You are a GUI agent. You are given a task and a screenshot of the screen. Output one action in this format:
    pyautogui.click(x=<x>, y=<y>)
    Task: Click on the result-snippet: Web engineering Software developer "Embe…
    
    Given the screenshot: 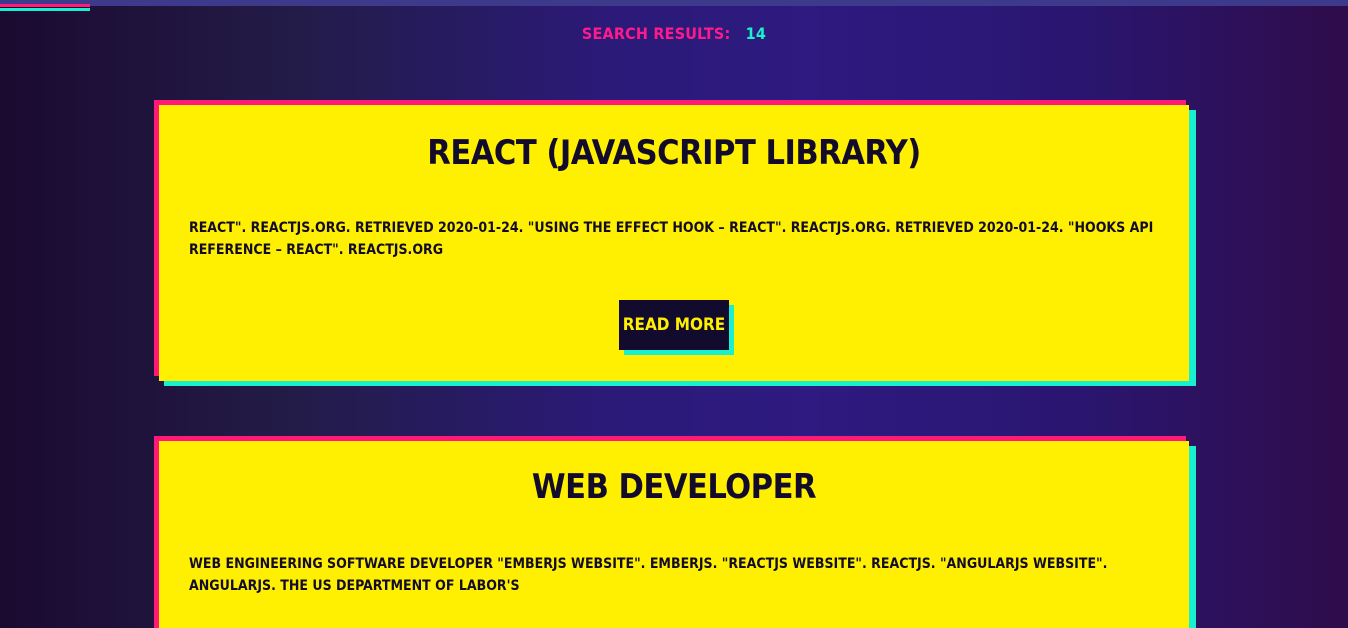 What is the action you would take?
    pyautogui.click(x=648, y=575)
    